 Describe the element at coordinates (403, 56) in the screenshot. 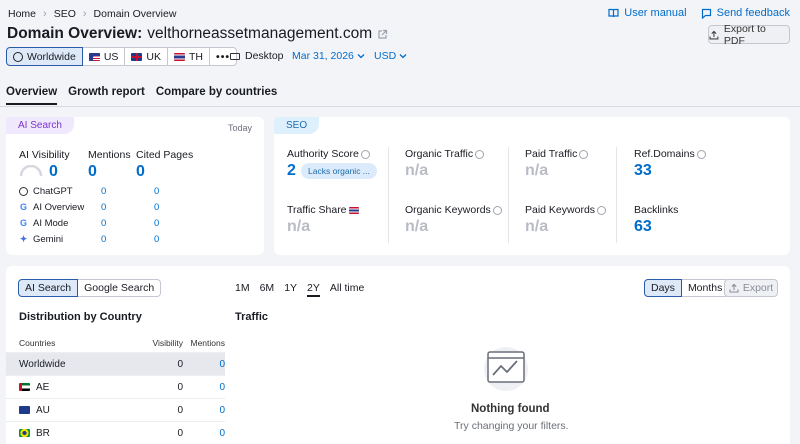

I see `chevron-down-icon` at that location.